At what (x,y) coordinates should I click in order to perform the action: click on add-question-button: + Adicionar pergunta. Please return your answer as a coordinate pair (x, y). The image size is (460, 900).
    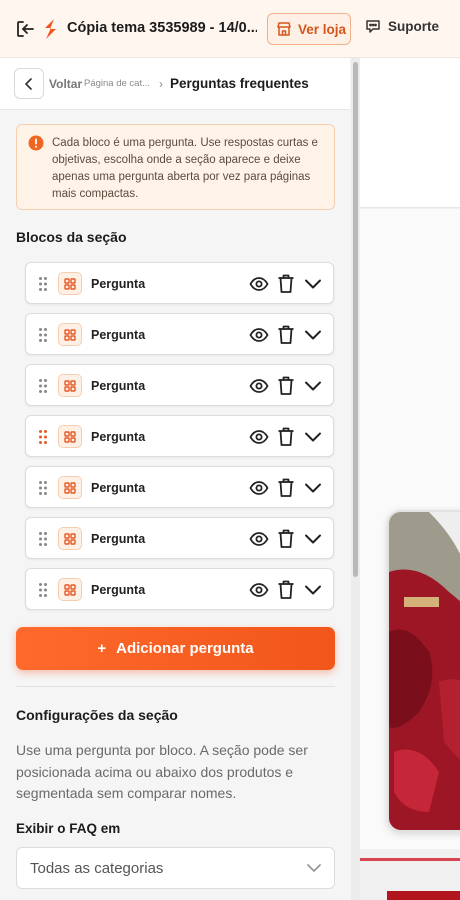
    Looking at the image, I should click on (175, 648).